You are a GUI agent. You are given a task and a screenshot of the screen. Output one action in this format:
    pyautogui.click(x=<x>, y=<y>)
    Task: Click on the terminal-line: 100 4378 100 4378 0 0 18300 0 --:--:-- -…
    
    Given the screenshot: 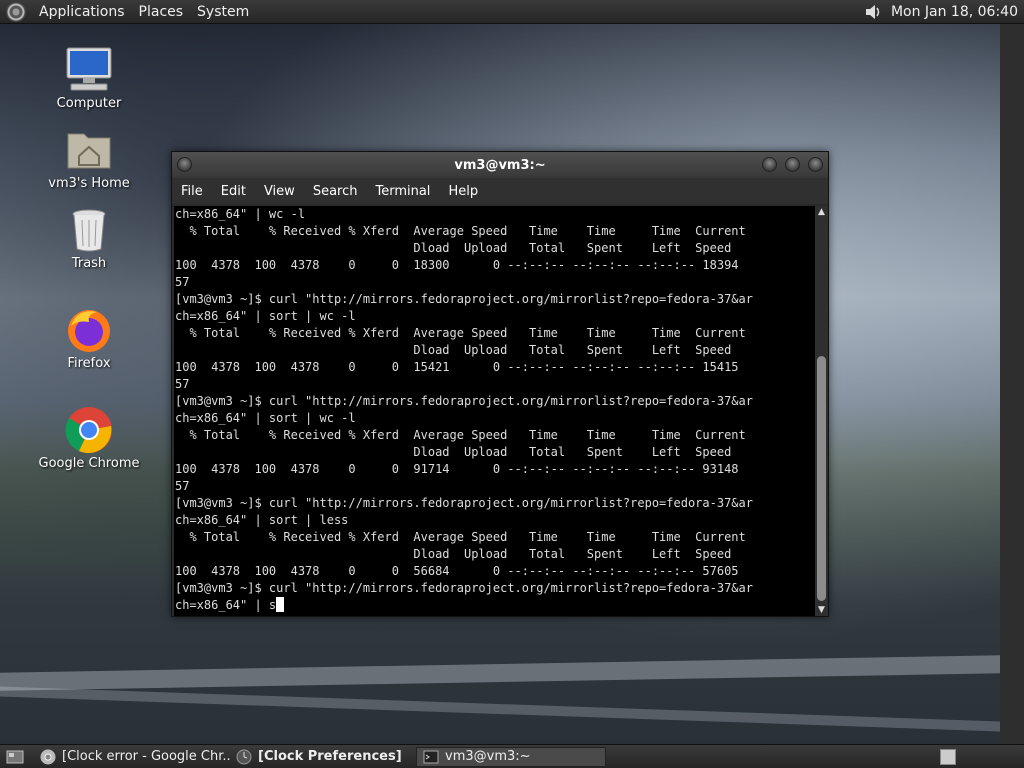 What is the action you would take?
    pyautogui.click(x=457, y=265)
    